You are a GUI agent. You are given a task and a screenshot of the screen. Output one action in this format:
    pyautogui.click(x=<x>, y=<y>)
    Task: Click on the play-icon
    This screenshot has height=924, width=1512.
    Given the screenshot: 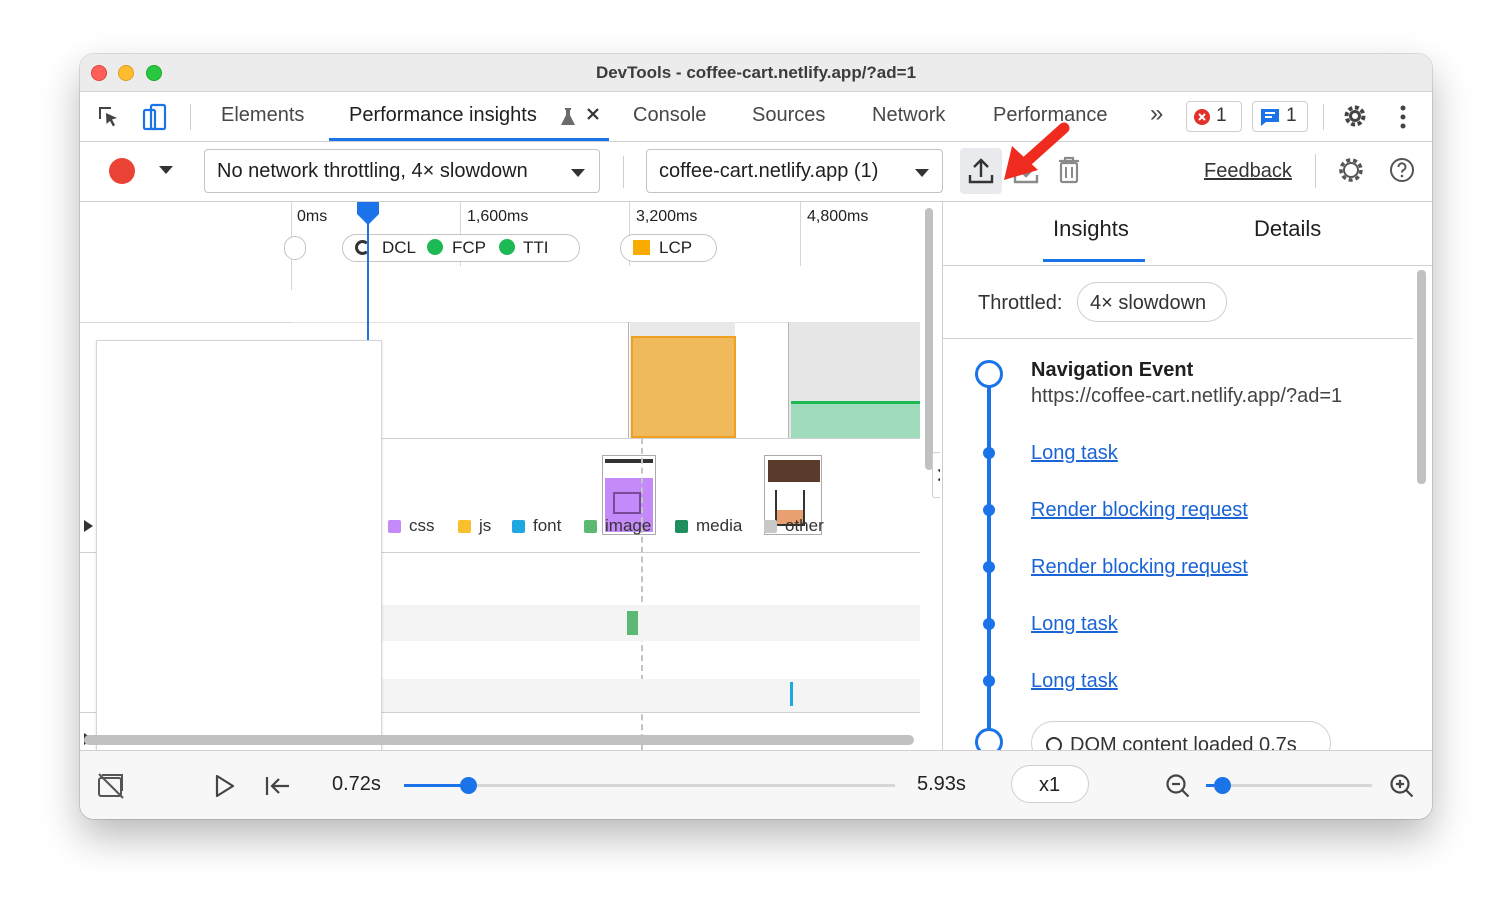 What is the action you would take?
    pyautogui.click(x=225, y=786)
    